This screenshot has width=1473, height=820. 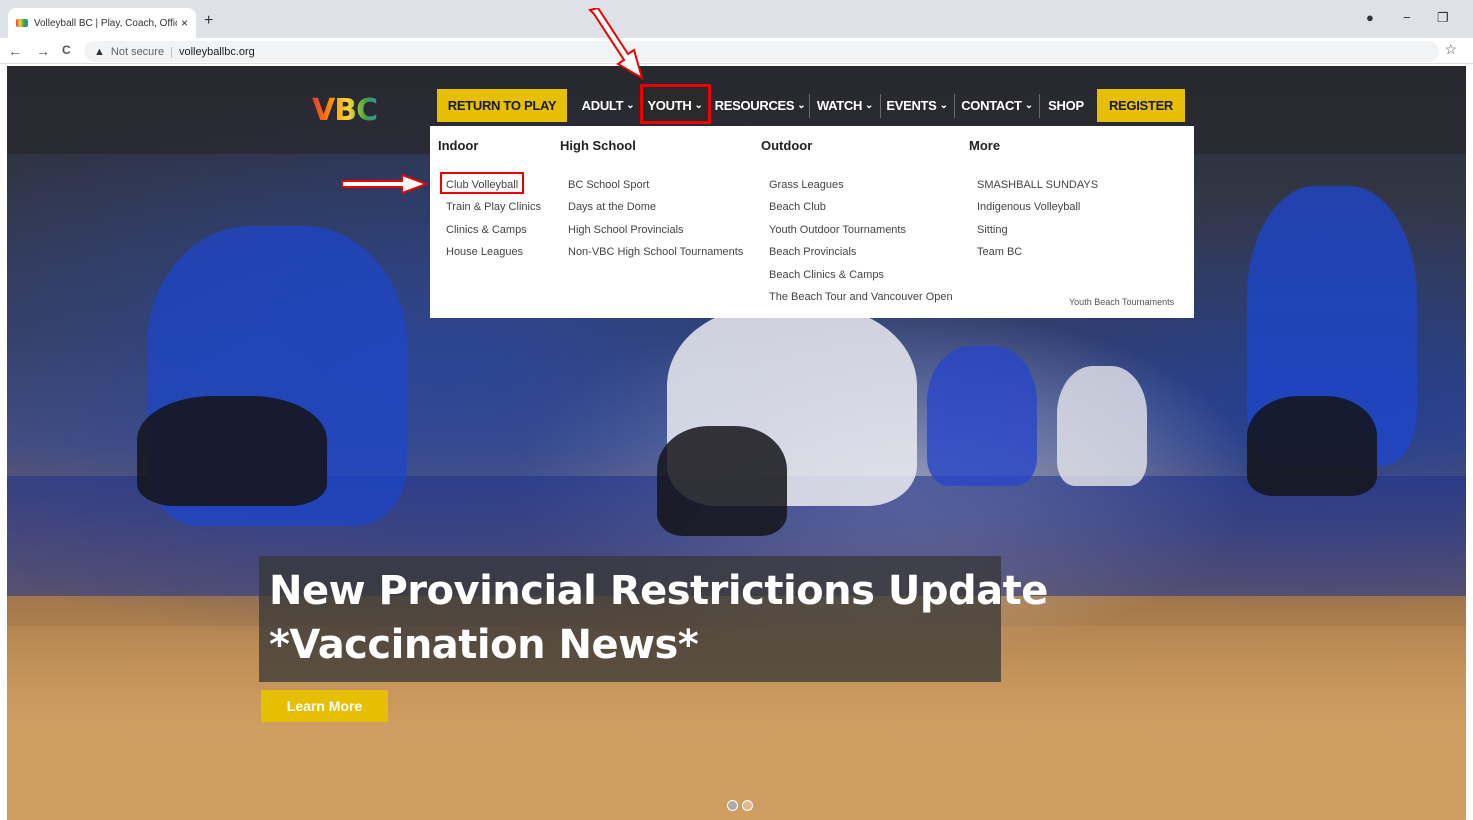 I want to click on nav-watch: WATCH ⌄, so click(x=845, y=105).